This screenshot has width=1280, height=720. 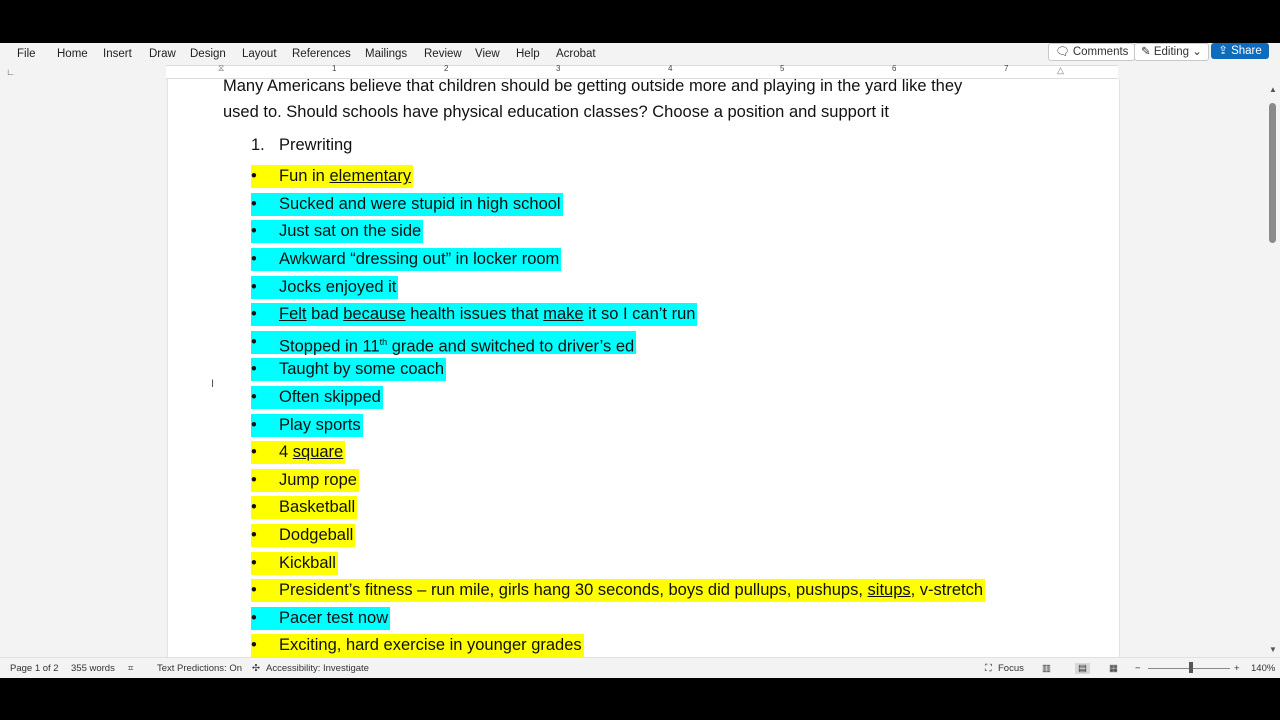 I want to click on list-item: • Kickball, so click(x=681, y=563).